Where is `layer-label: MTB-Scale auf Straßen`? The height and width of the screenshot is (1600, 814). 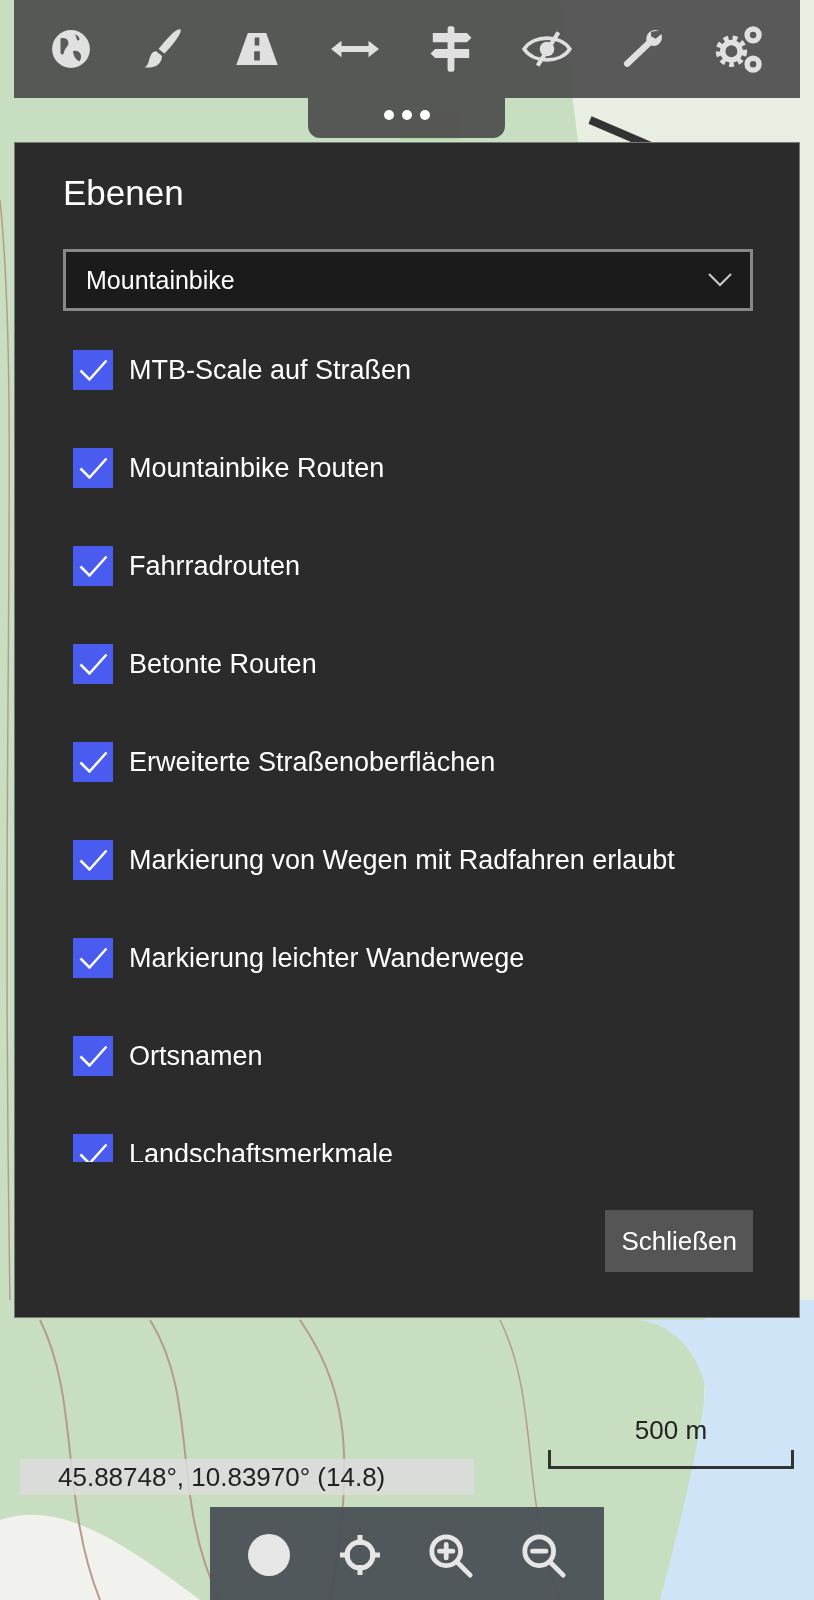
layer-label: MTB-Scale auf Straßen is located at coordinates (270, 370).